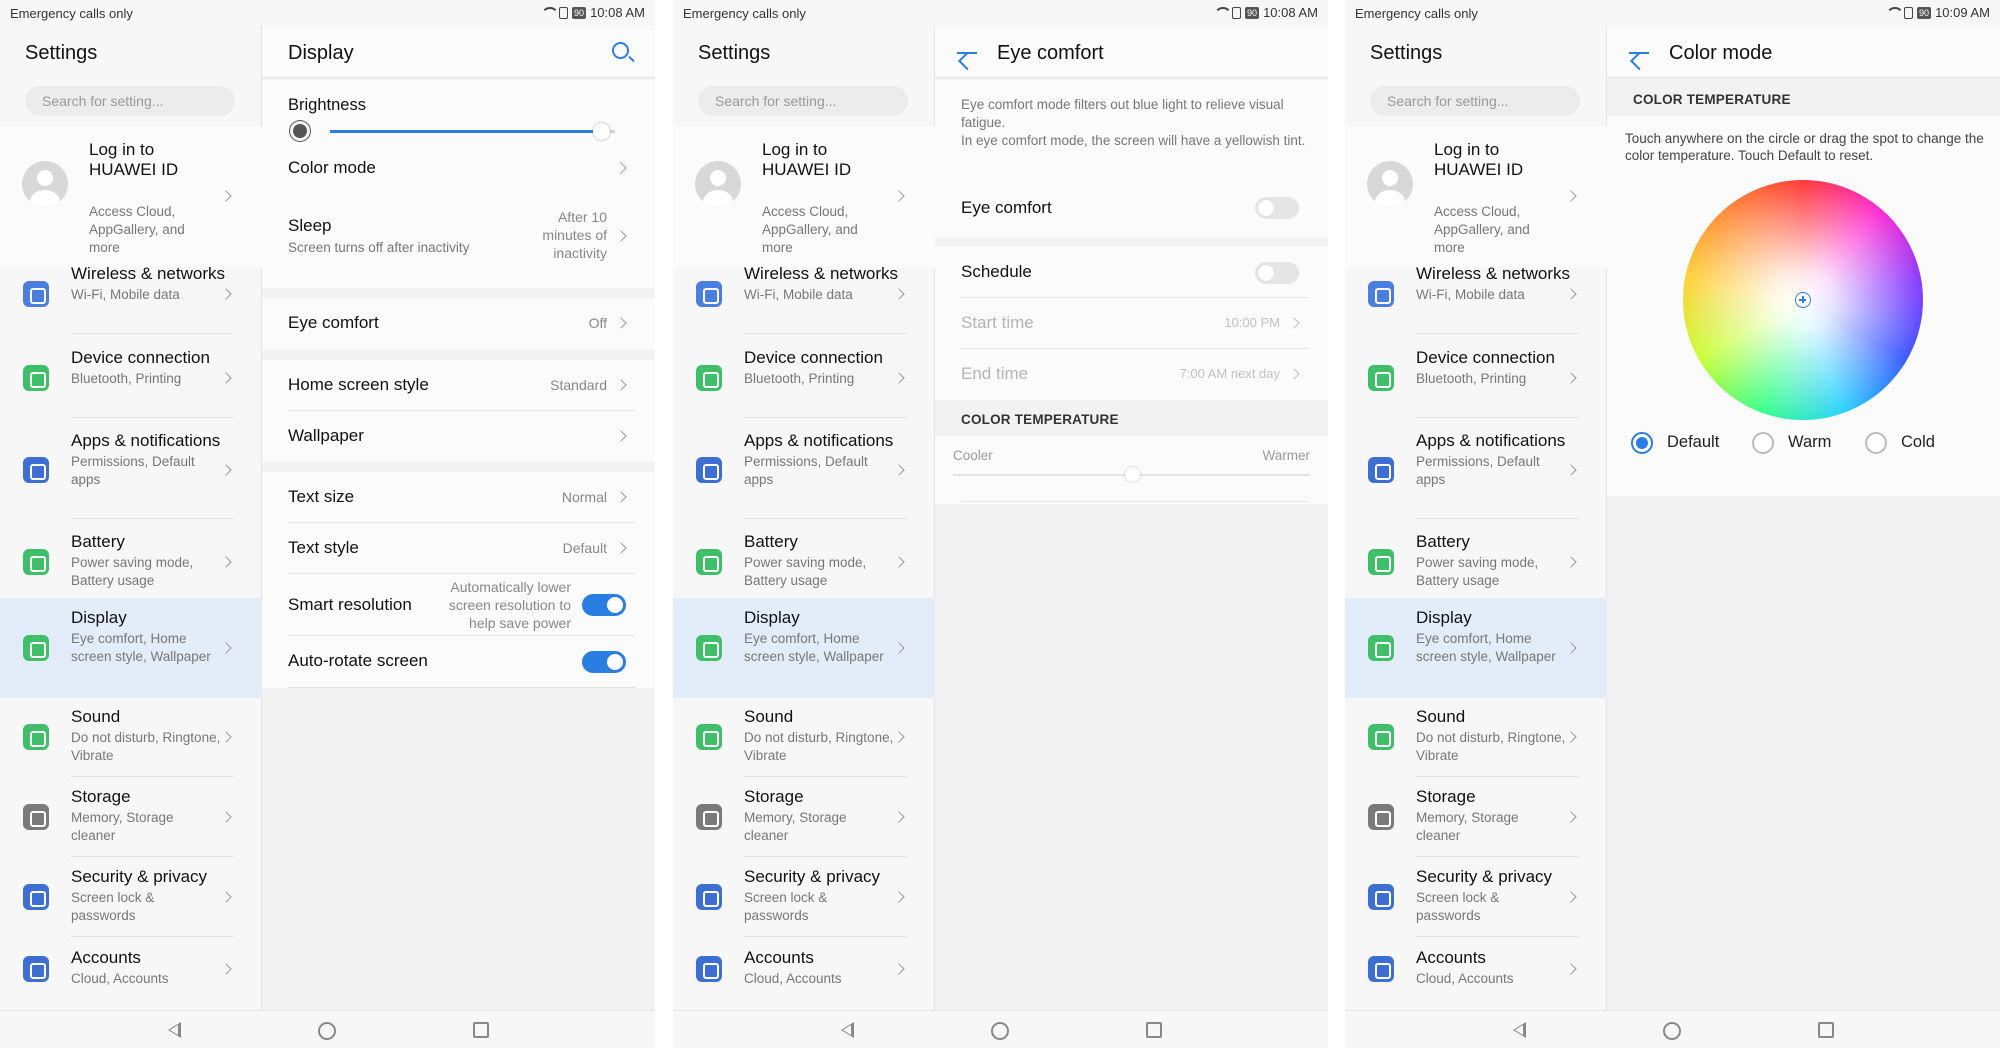 This screenshot has width=2000, height=1048. Describe the element at coordinates (71, 13) in the screenshot. I see `carrier-text: Emergency calls only` at that location.